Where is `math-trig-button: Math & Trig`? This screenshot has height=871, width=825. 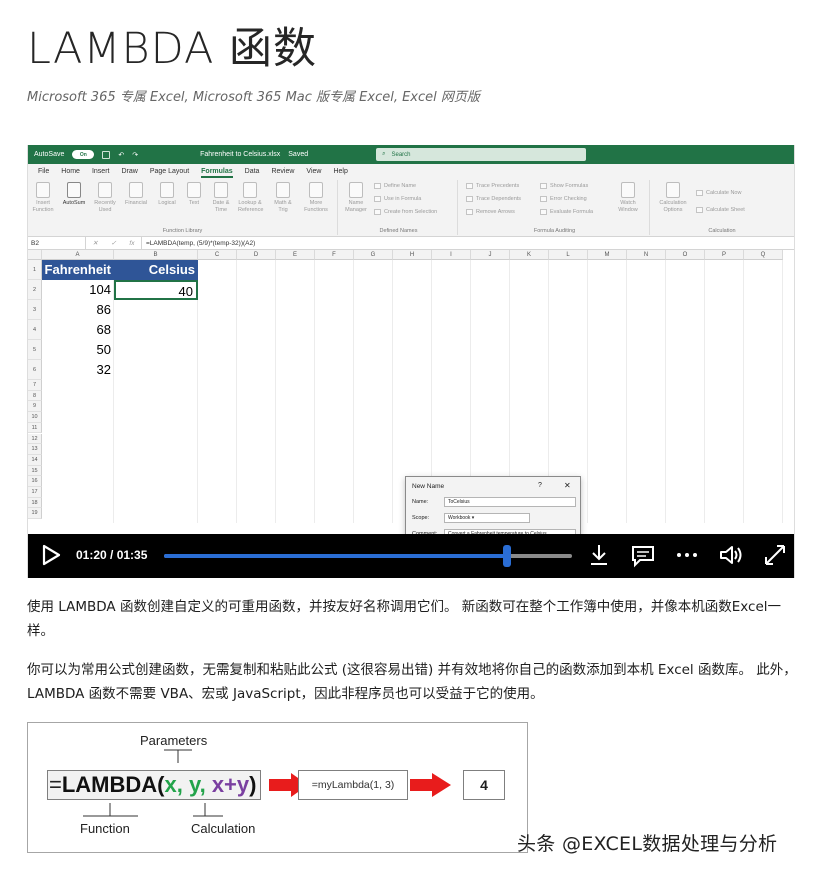 math-trig-button: Math & Trig is located at coordinates (283, 198).